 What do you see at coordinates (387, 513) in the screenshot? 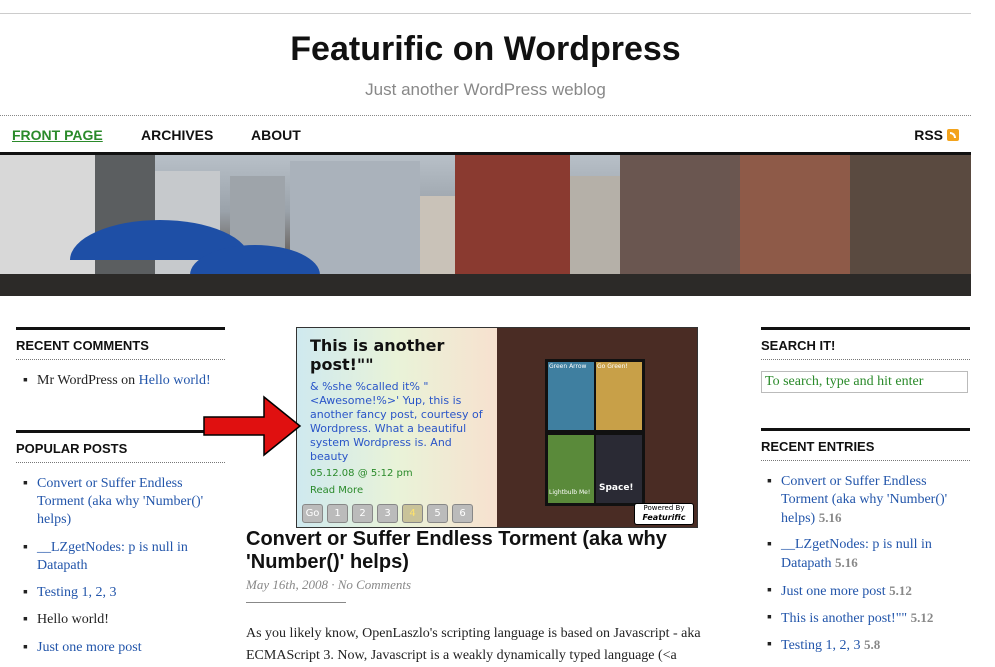
I see `featurific-slide-3-button: 3` at bounding box center [387, 513].